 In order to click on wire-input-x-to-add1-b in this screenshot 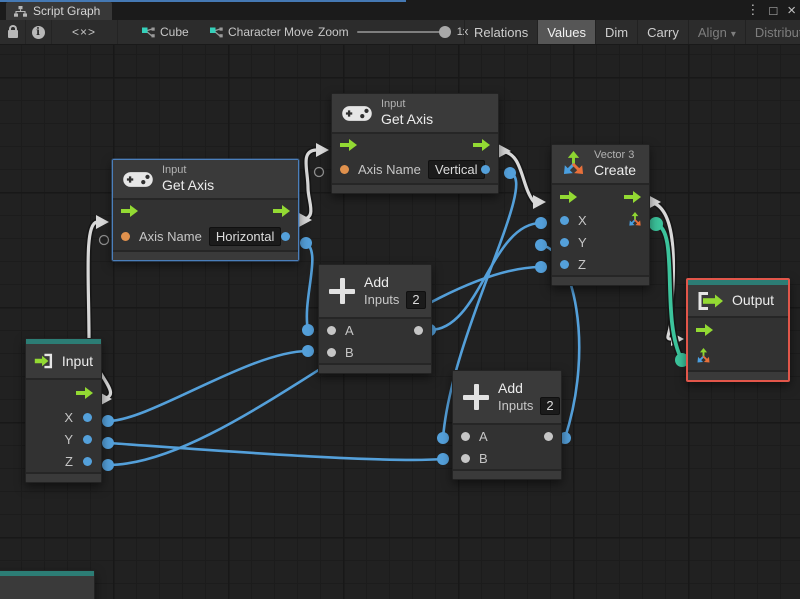, I will do `click(208, 386)`.